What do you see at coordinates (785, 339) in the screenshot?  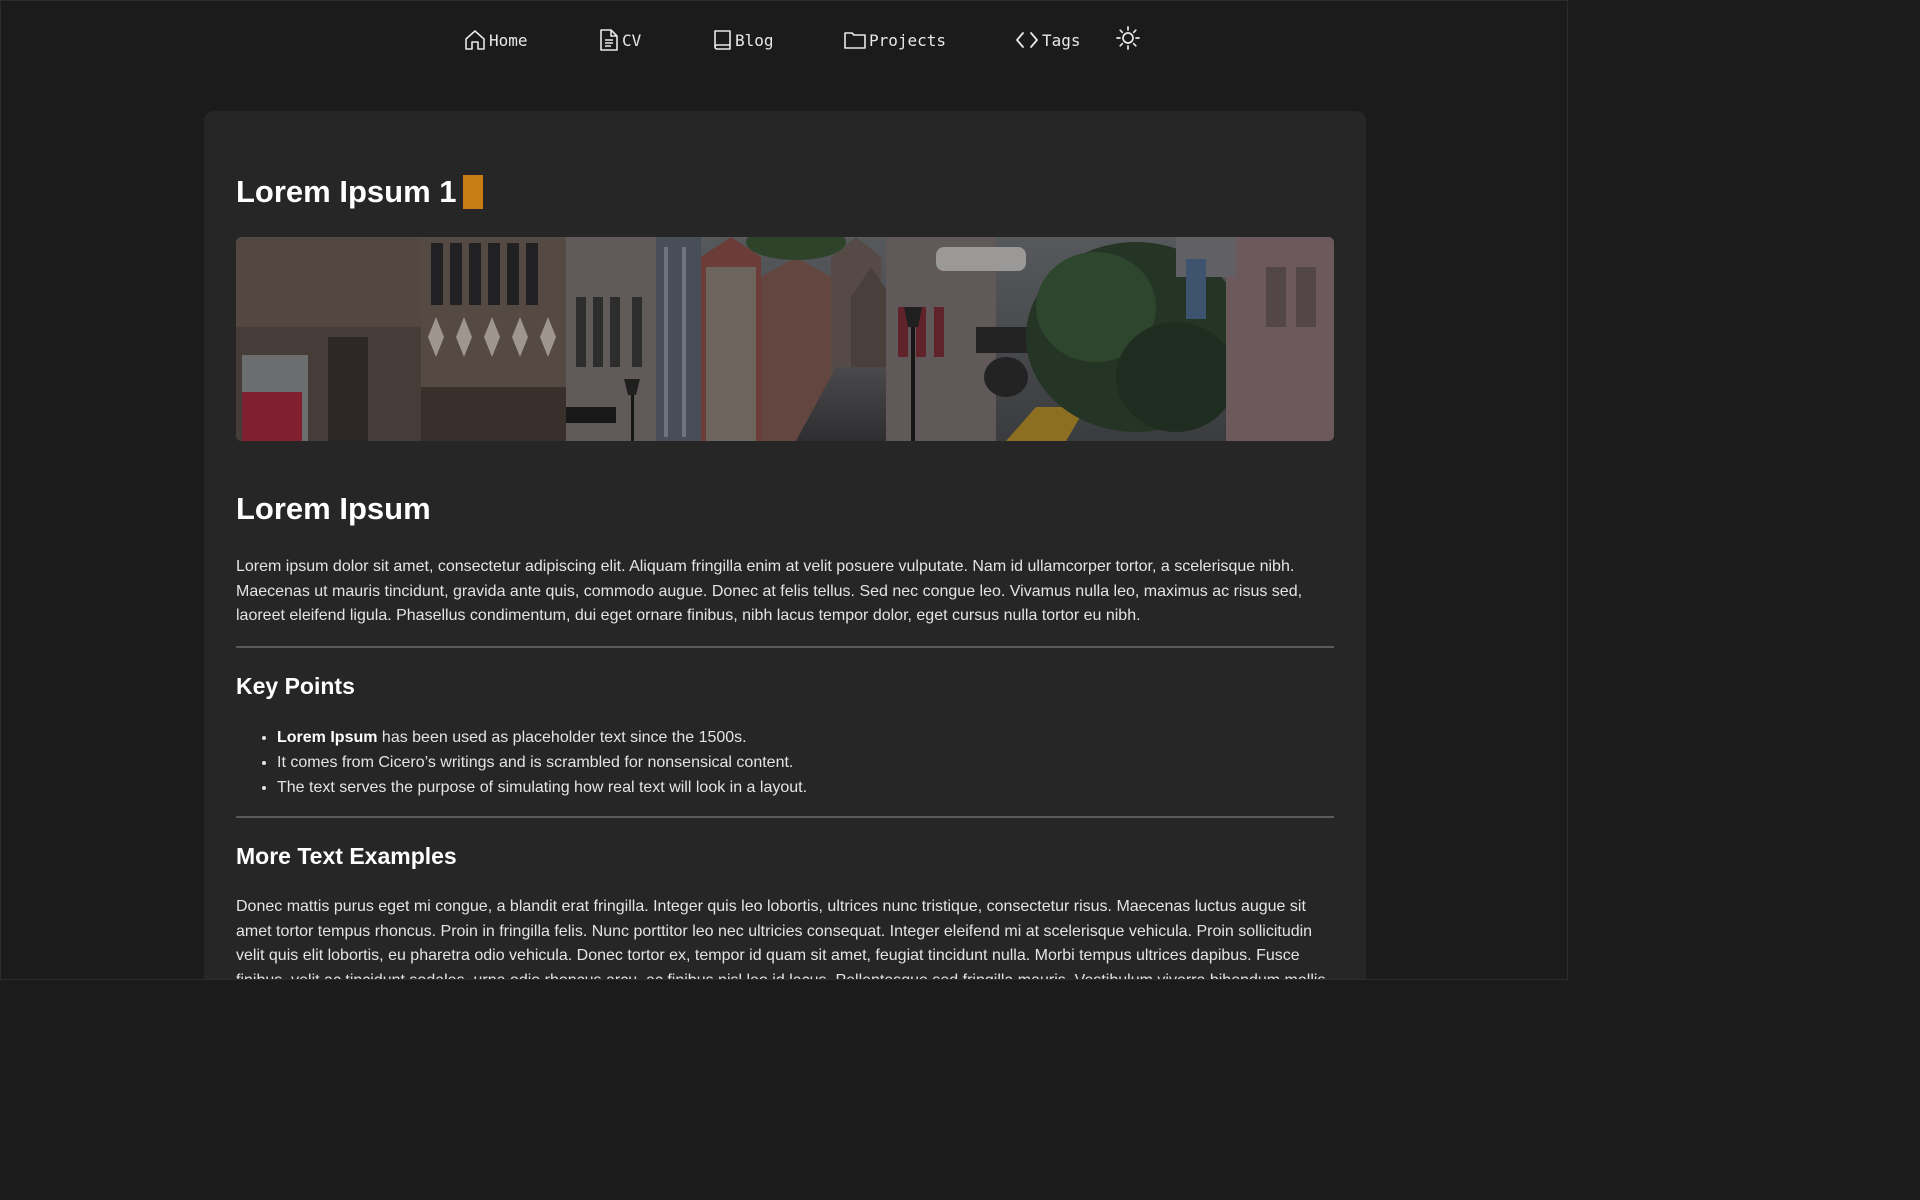 I see `hero-image` at bounding box center [785, 339].